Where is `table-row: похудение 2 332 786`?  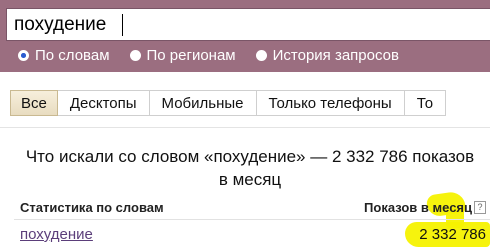 table-row: похудение 2 332 786 is located at coordinates (254, 235).